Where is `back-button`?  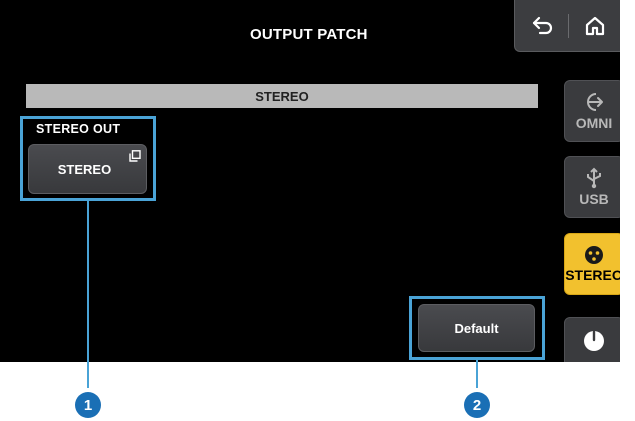
back-button is located at coordinates (543, 26).